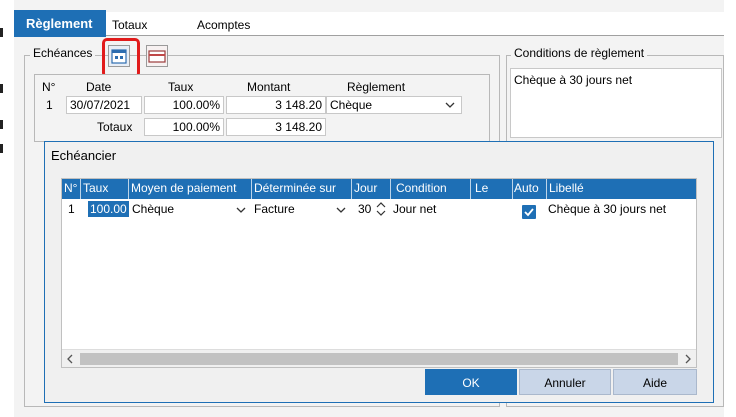 The width and height of the screenshot is (736, 417). What do you see at coordinates (223, 25) in the screenshot?
I see `tab-acomptes: Acomptes` at bounding box center [223, 25].